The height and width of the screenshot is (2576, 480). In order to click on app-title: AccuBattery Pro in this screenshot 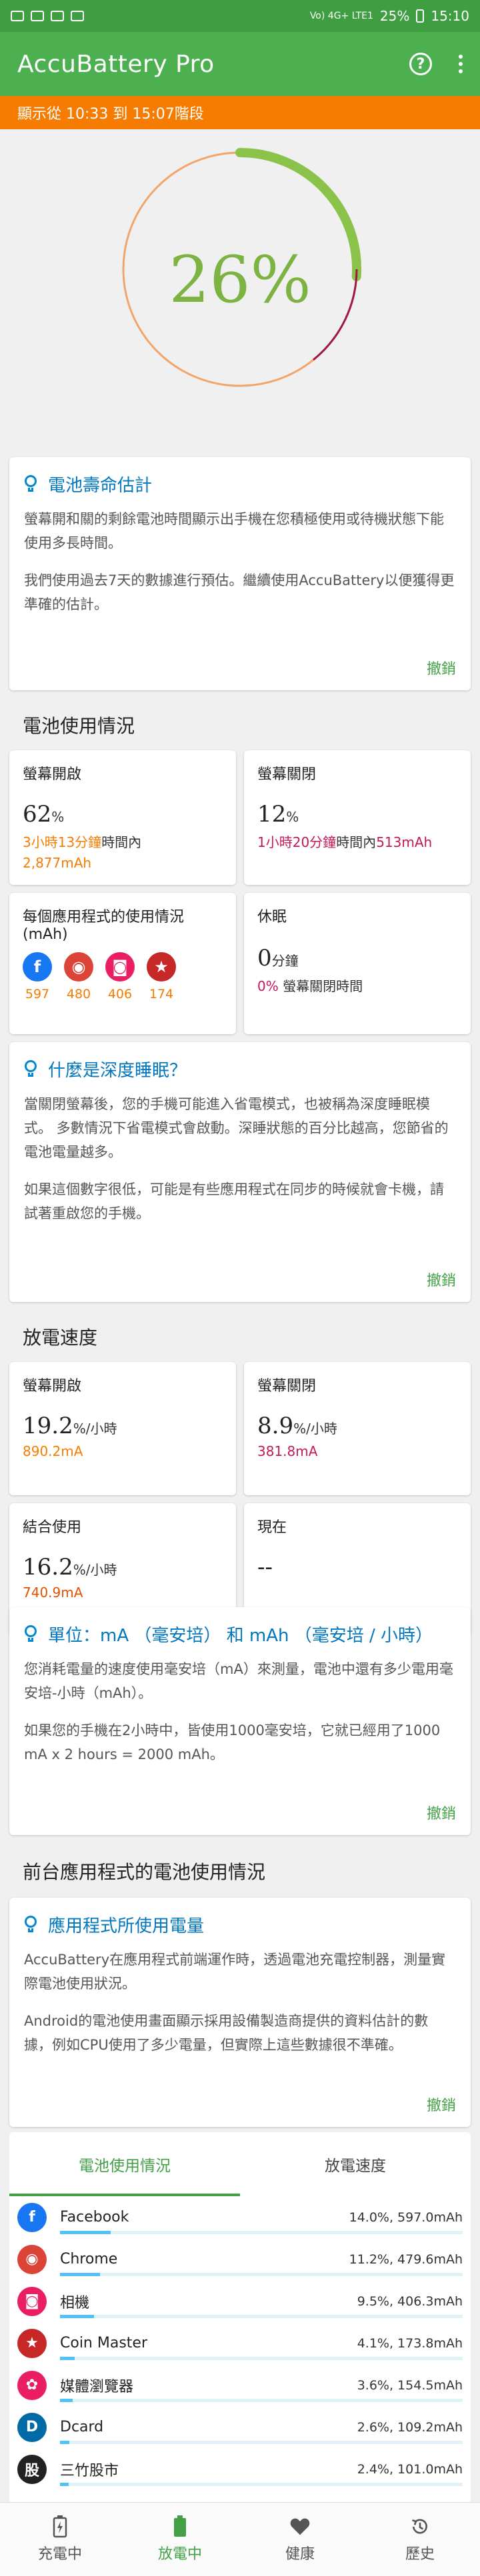, I will do `click(116, 64)`.